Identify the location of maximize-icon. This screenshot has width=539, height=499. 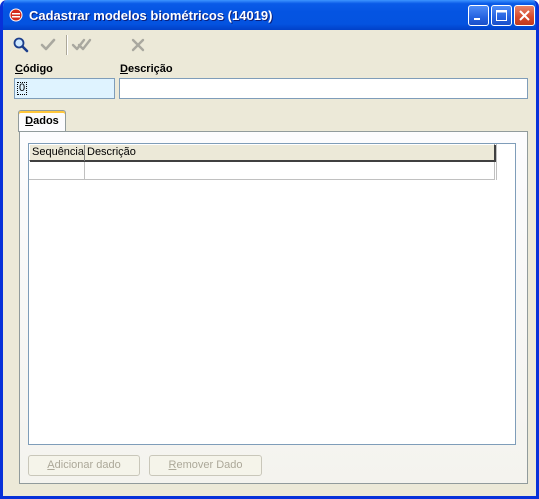
(501, 15).